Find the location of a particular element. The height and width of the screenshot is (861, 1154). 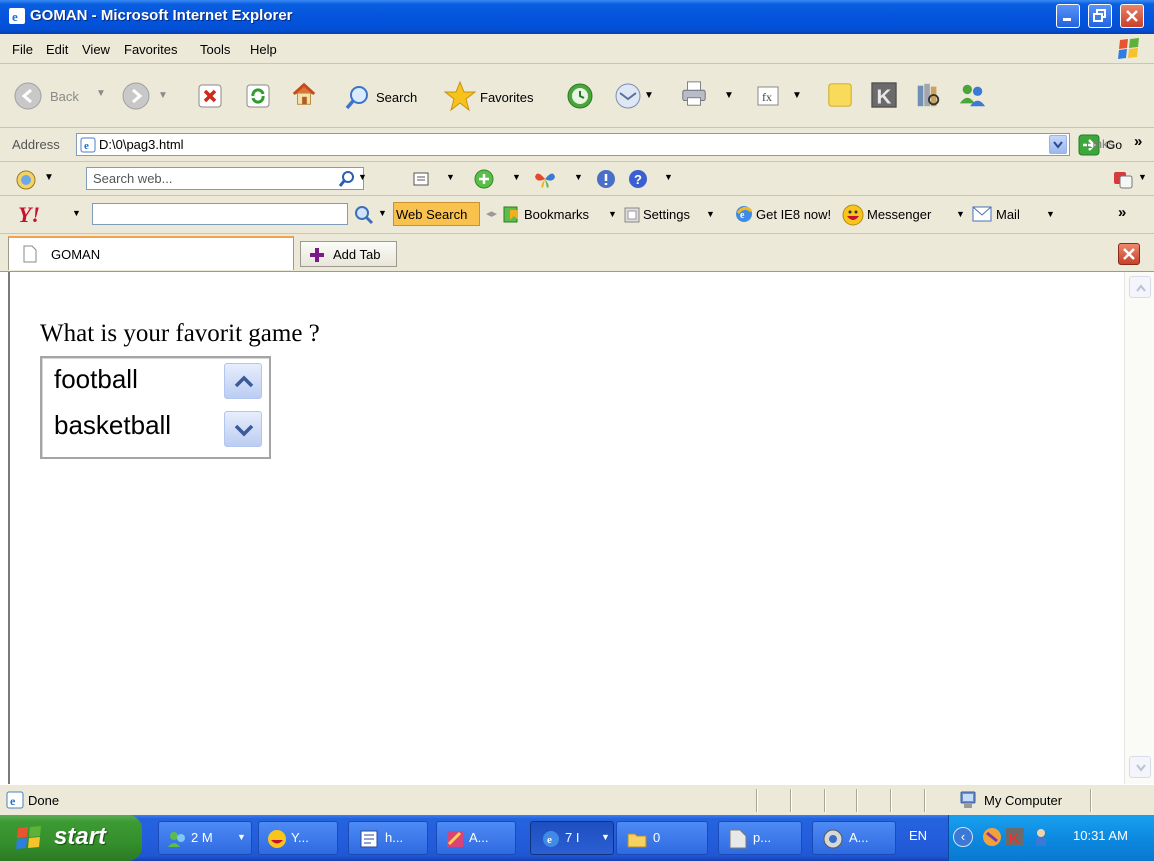

search-options-dropdown-icon: ▼ is located at coordinates (362, 177).